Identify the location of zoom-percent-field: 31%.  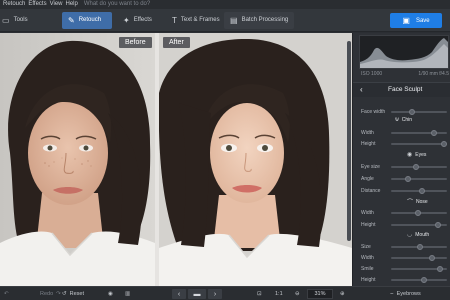
(320, 294).